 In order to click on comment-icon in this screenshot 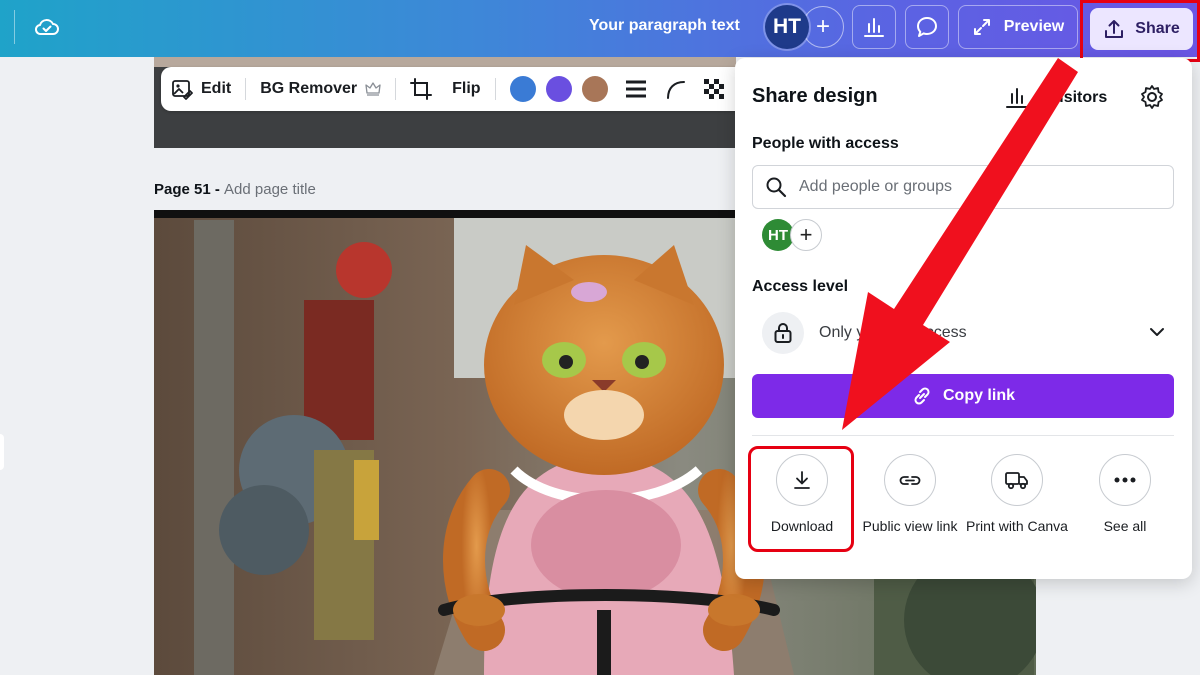, I will do `click(927, 27)`.